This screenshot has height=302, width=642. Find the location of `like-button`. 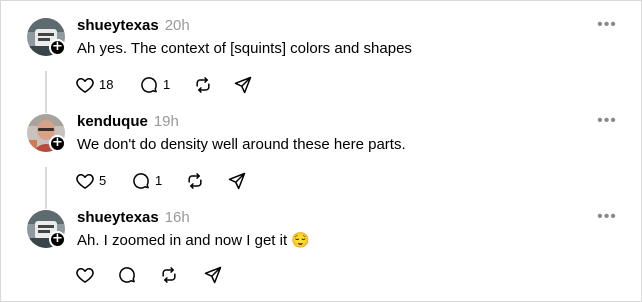

like-button is located at coordinates (85, 275).